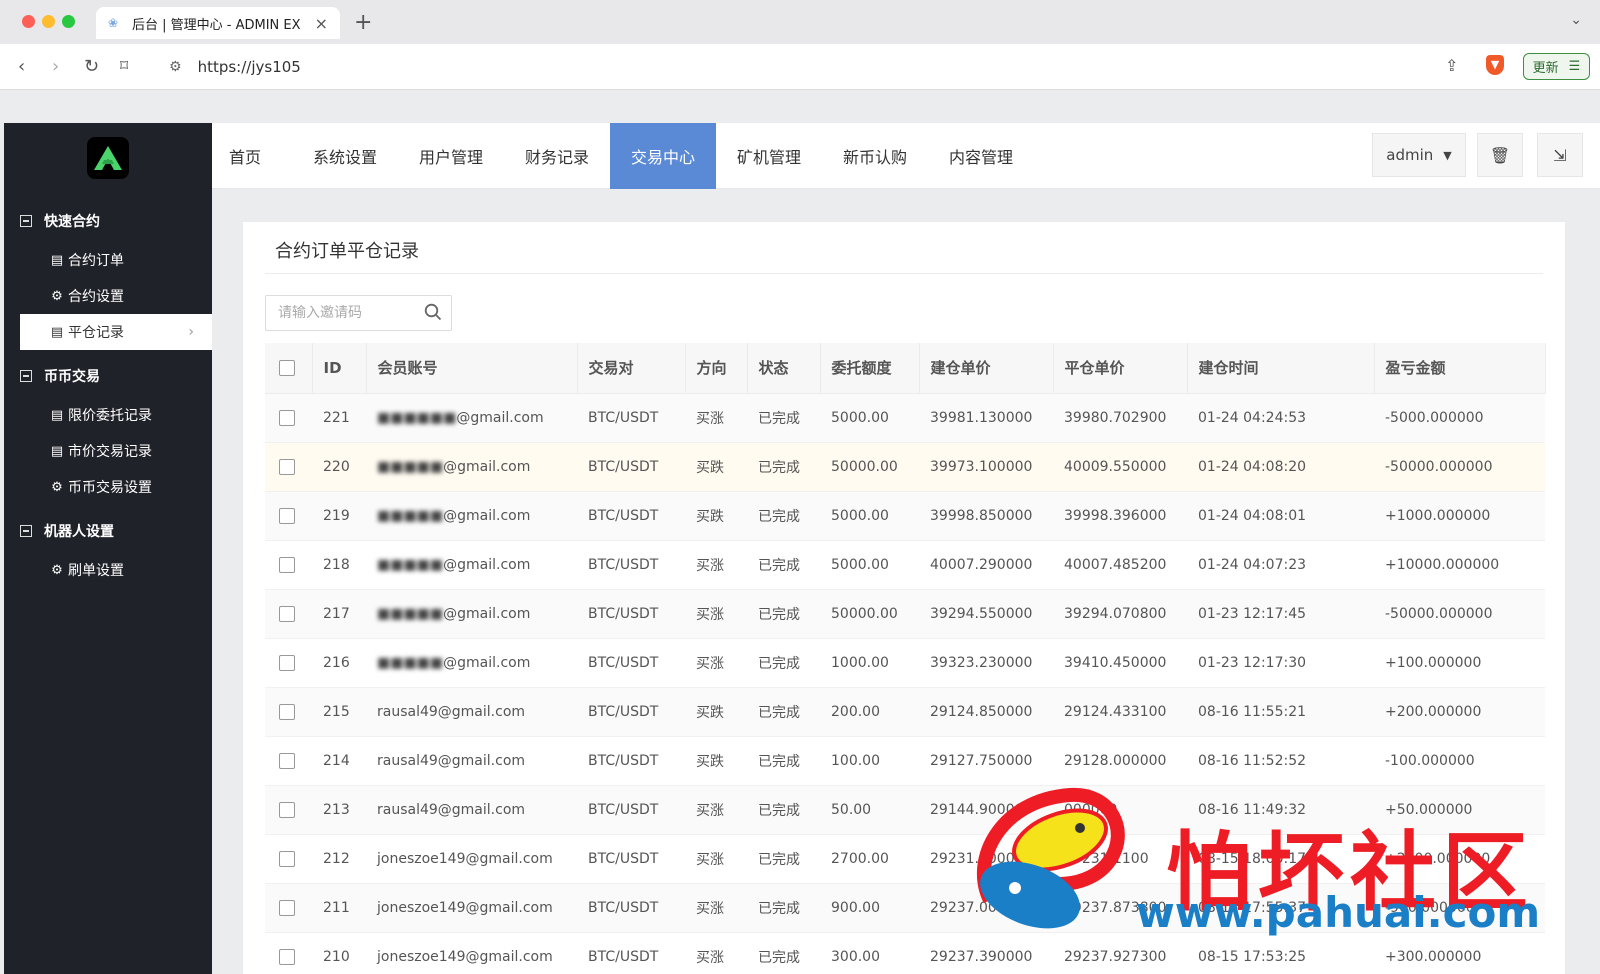  I want to click on nav-new-coin-subscription: 新币认购, so click(875, 156).